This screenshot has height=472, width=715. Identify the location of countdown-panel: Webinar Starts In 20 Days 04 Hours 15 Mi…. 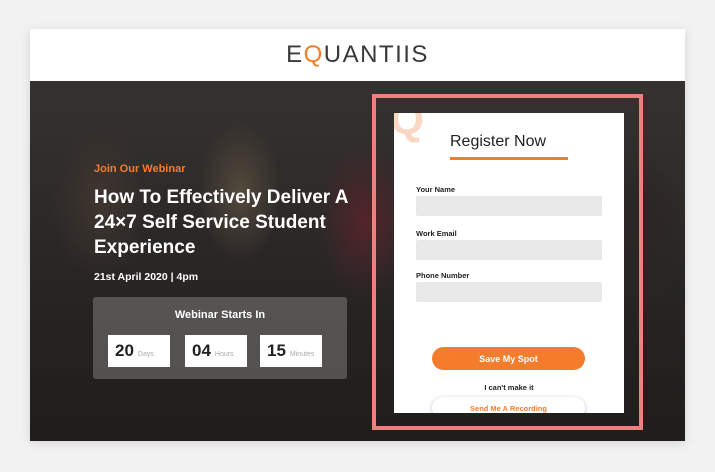
(220, 338).